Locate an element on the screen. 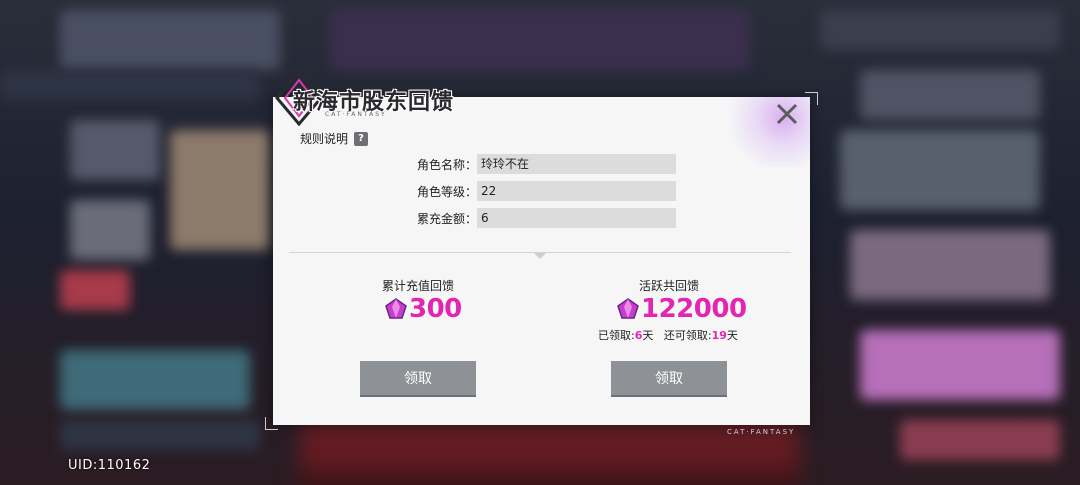  field-total-recharge: 累充金额： 6 is located at coordinates (538, 218).